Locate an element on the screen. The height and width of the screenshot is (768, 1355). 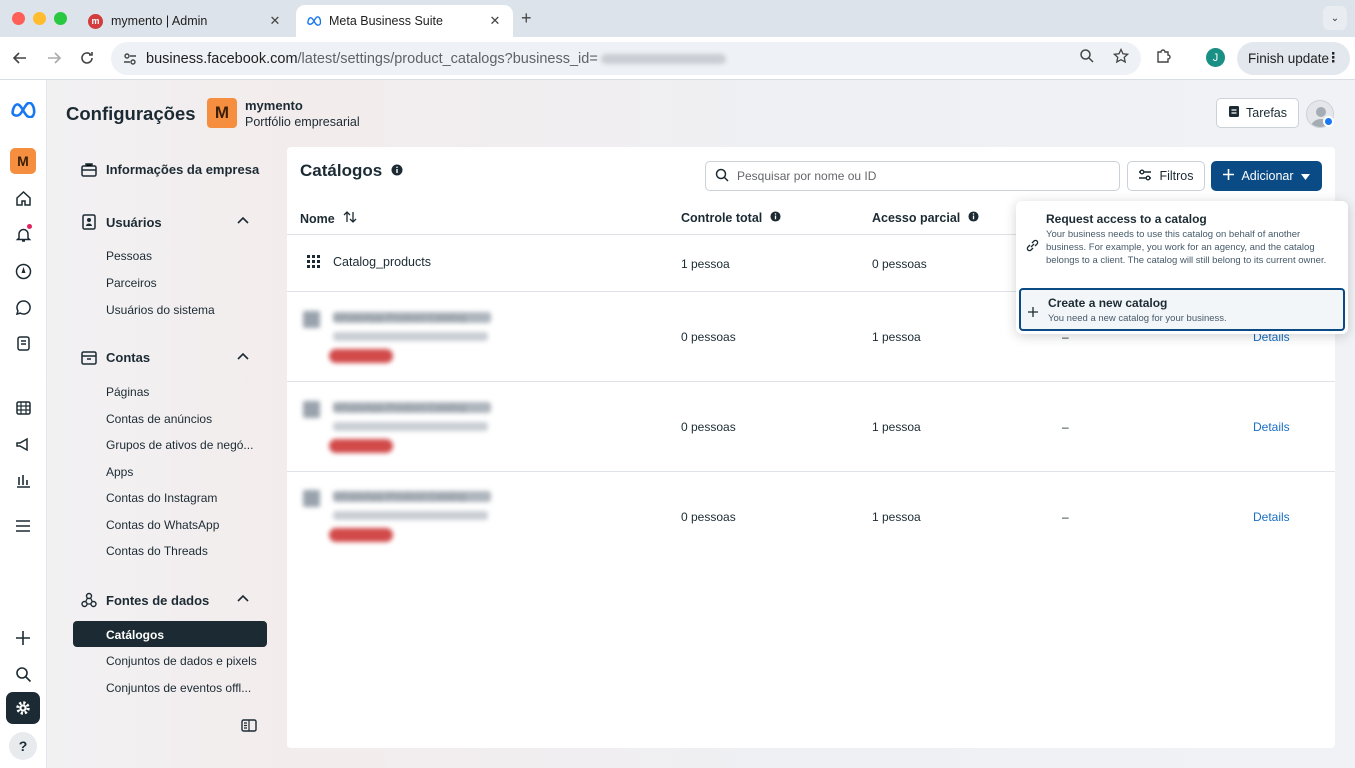
facebook-badge-icon is located at coordinates (1328, 121).